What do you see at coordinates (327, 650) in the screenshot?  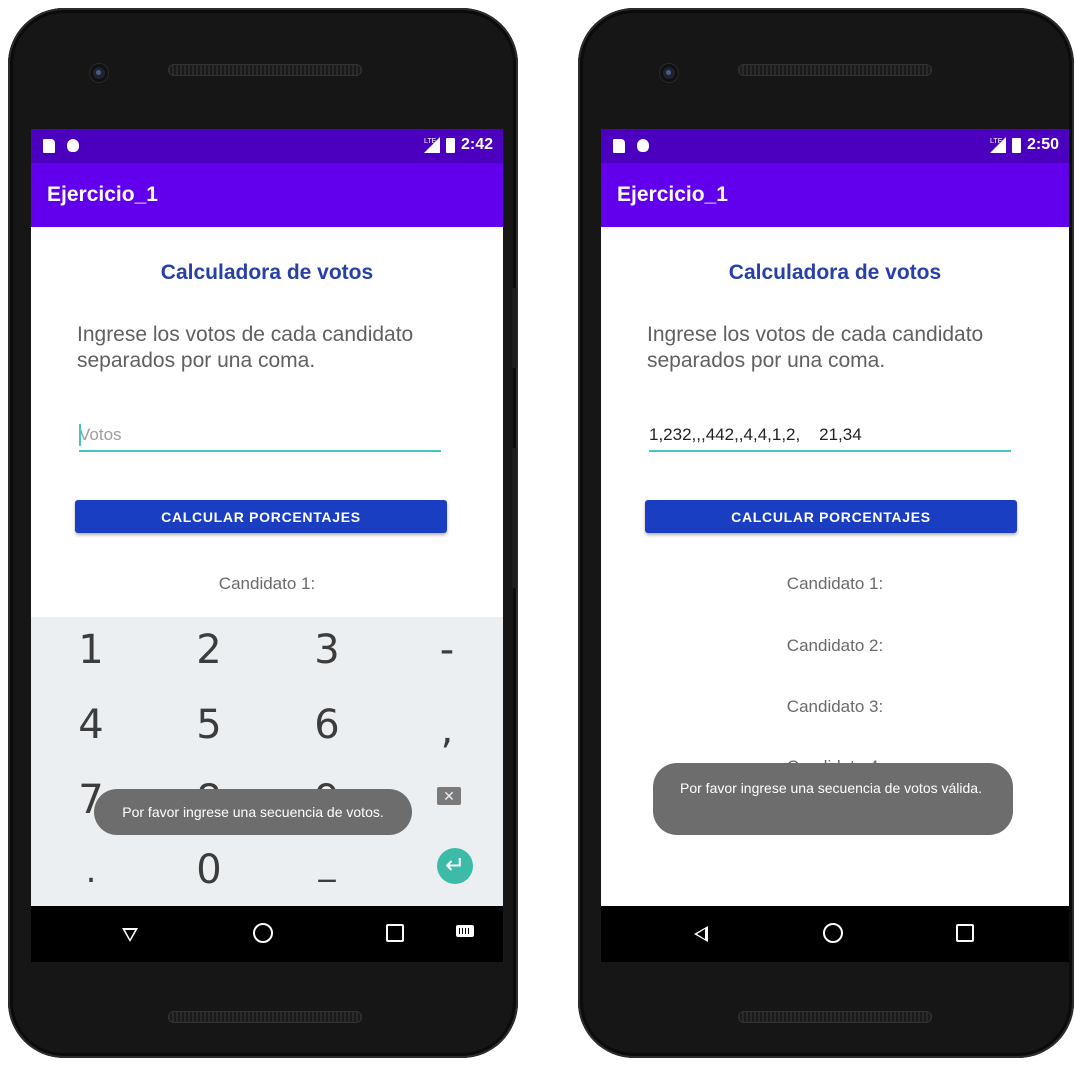 I see `key-3: 3` at bounding box center [327, 650].